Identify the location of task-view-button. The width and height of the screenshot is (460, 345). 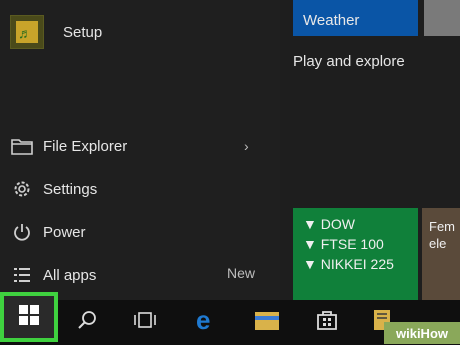
(145, 322).